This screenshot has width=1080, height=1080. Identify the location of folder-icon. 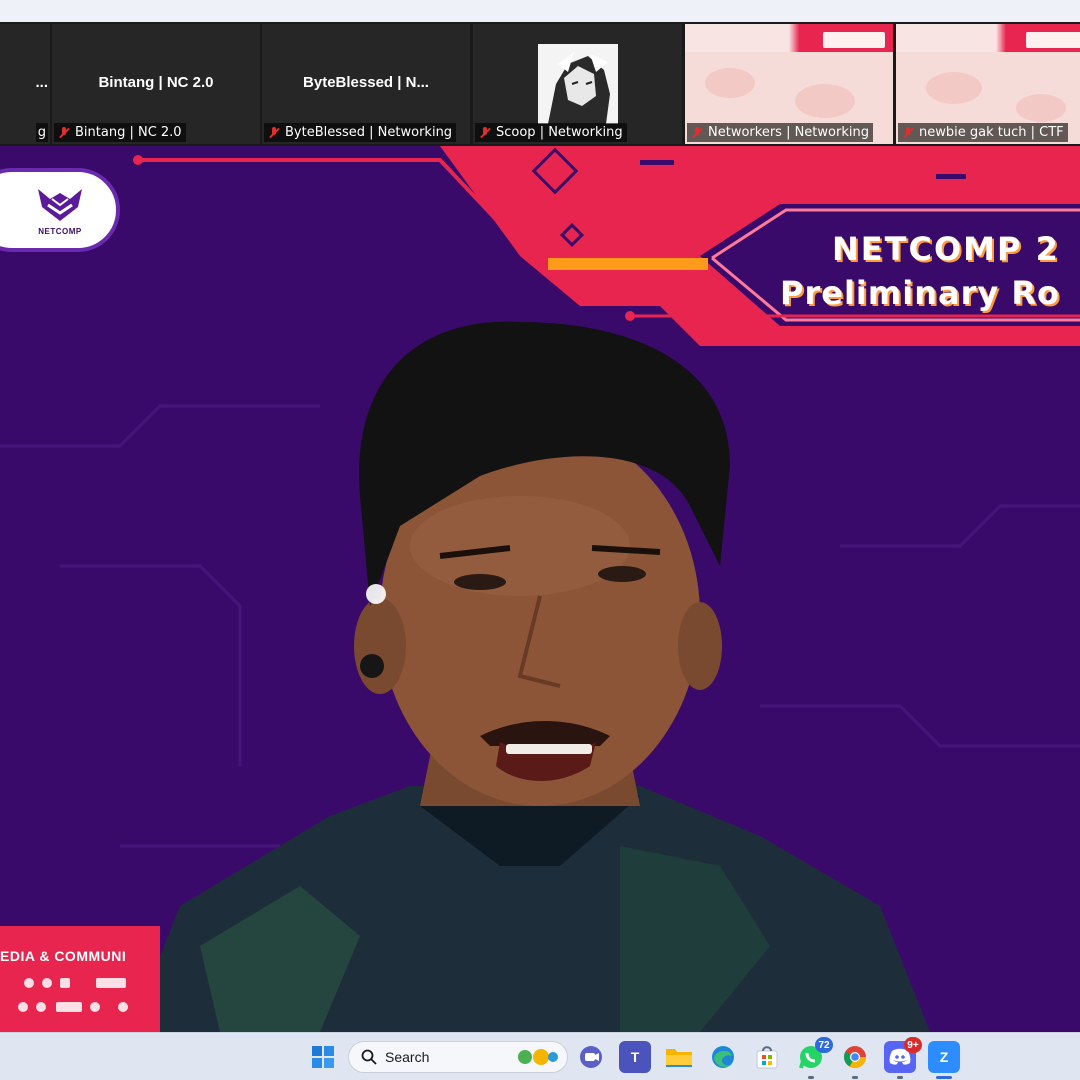
(679, 1058).